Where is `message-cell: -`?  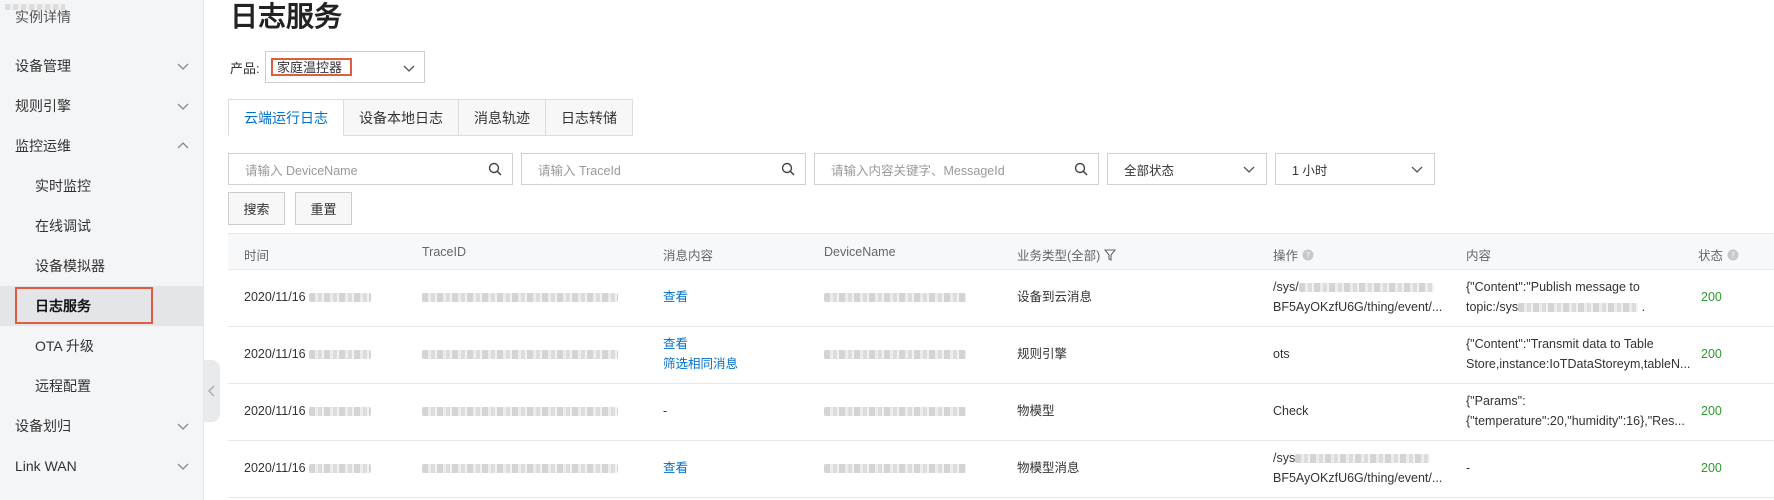 message-cell: - is located at coordinates (665, 411).